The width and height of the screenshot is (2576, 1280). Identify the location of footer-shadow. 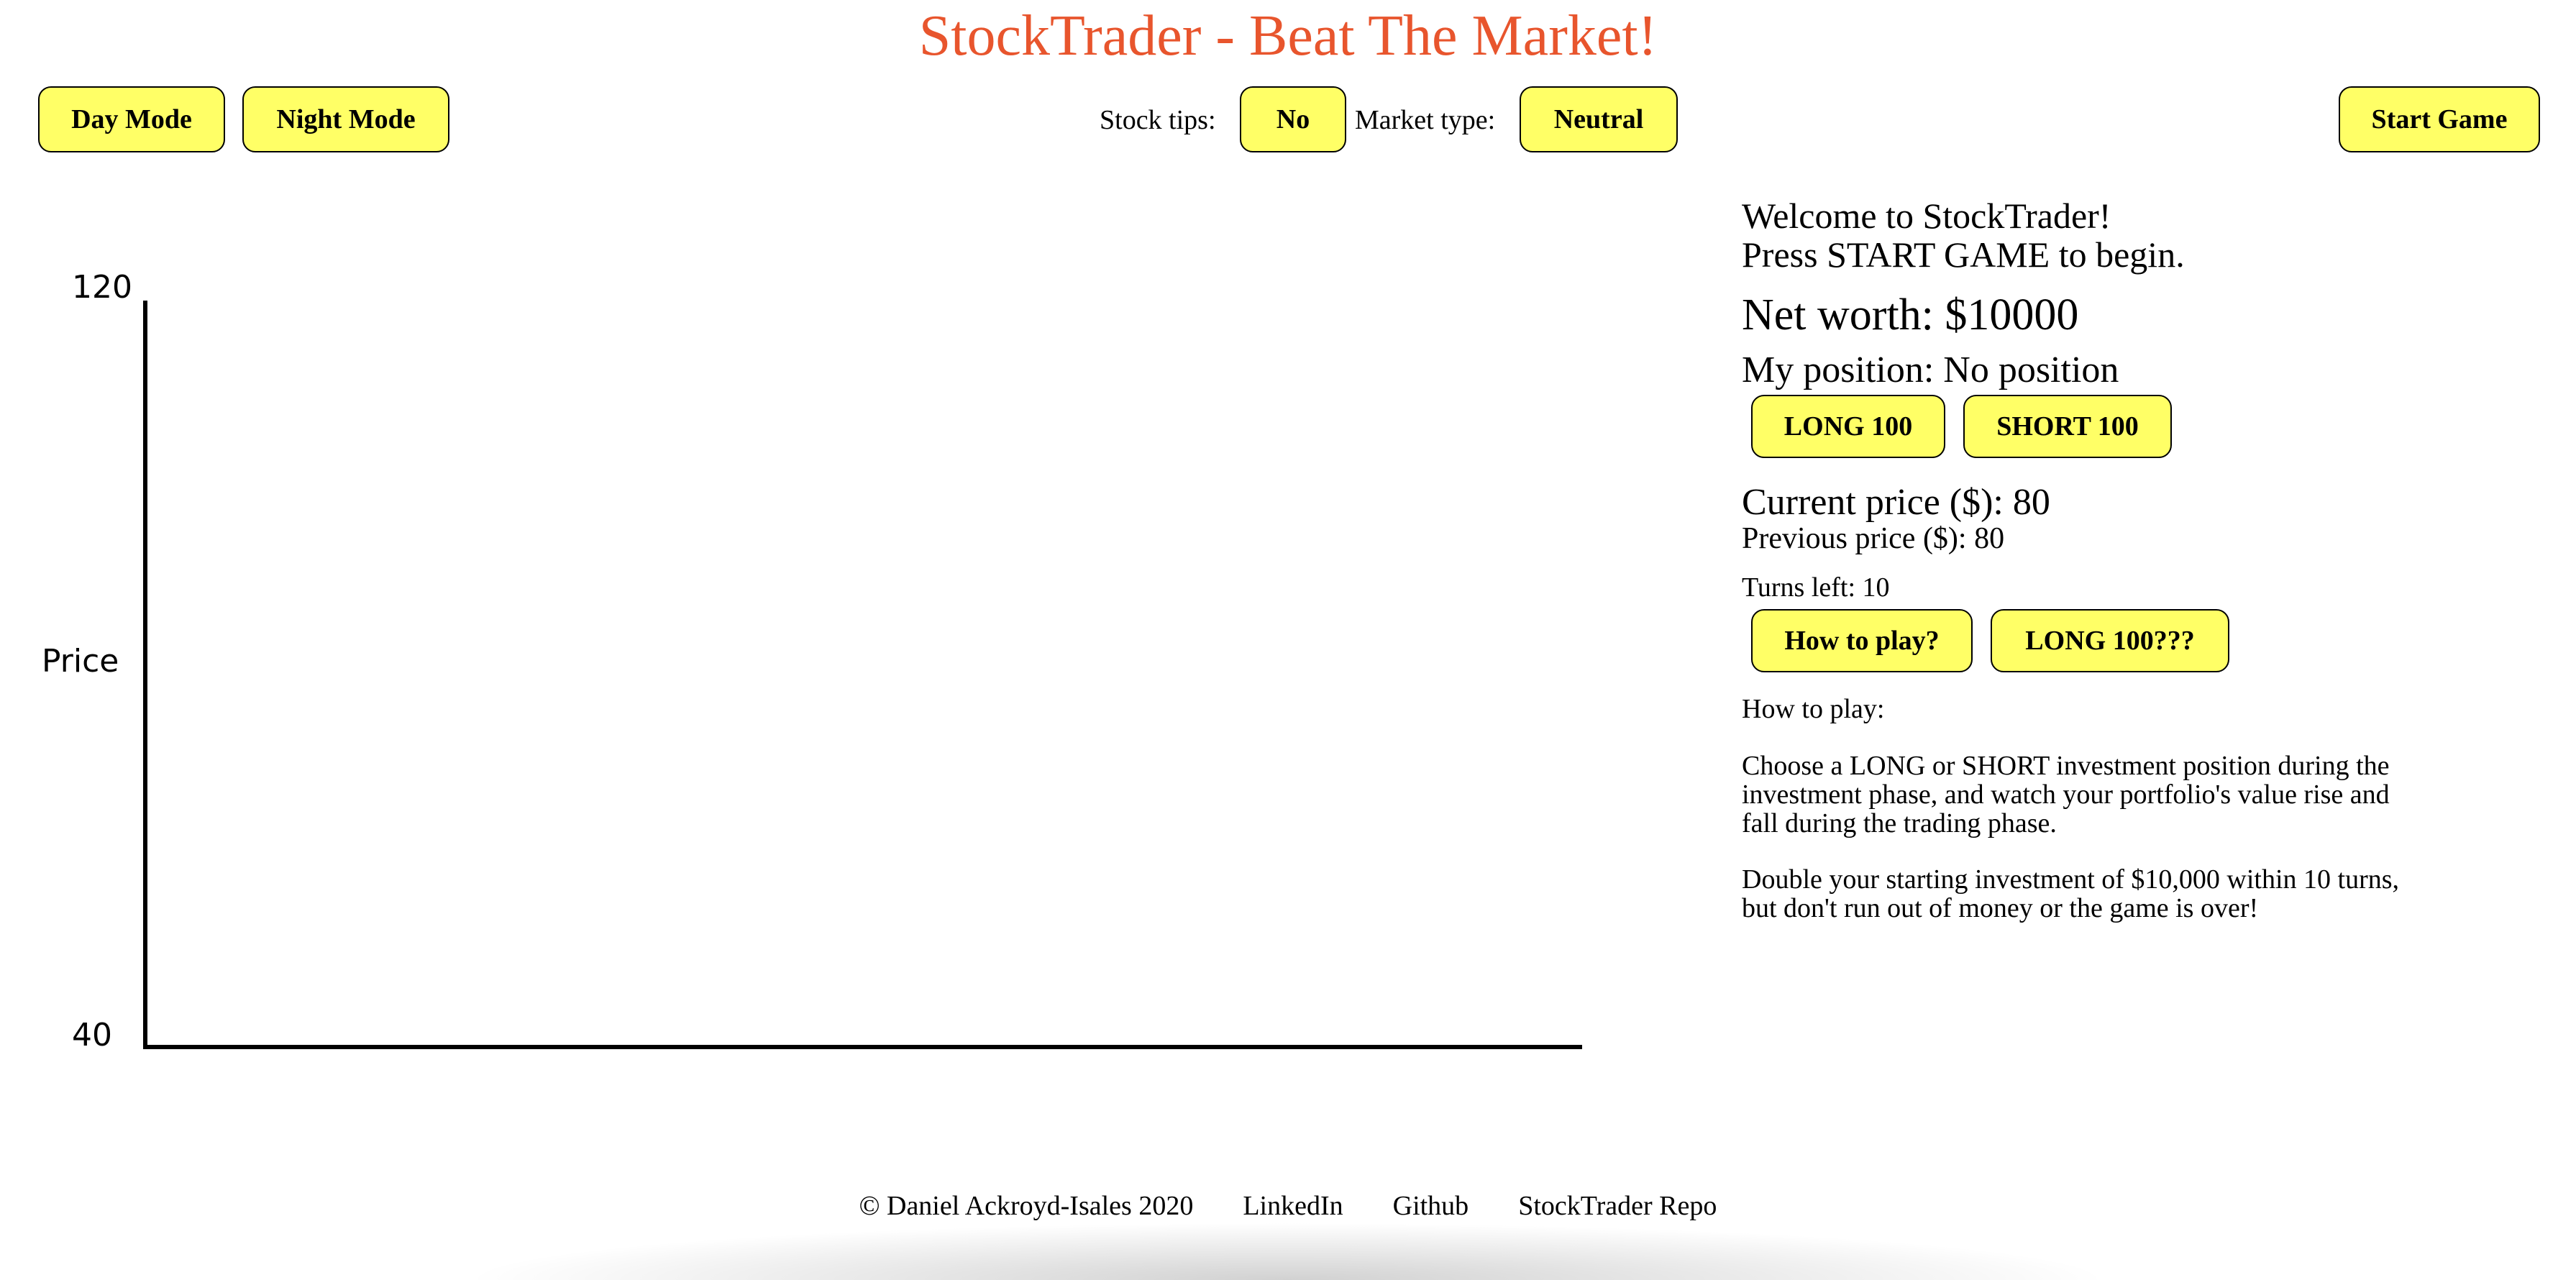
(1287, 1251).